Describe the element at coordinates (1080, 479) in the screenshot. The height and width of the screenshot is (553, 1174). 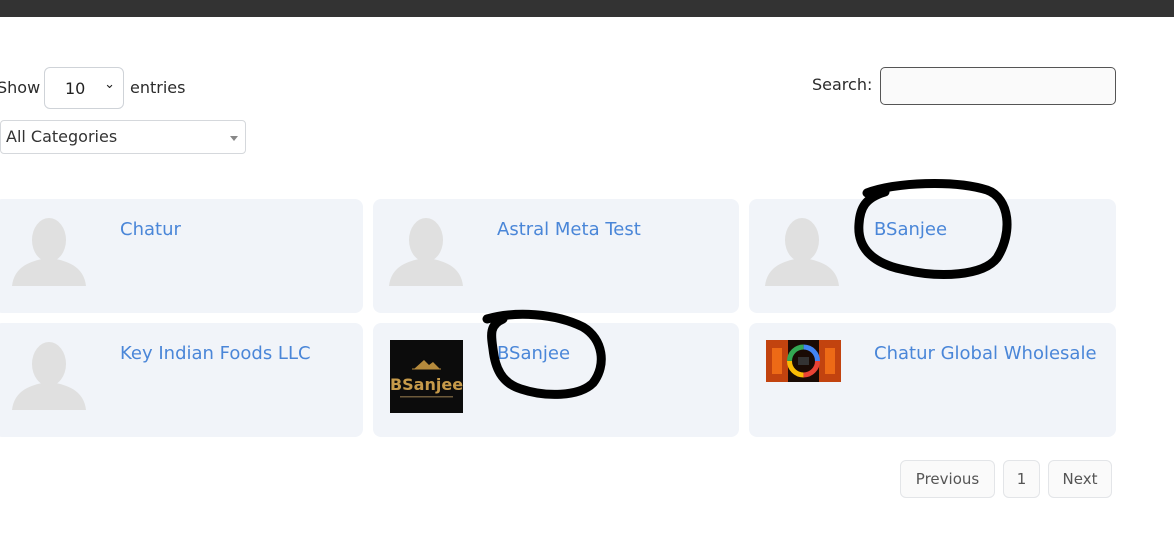
I see `next-page-button: Next` at that location.